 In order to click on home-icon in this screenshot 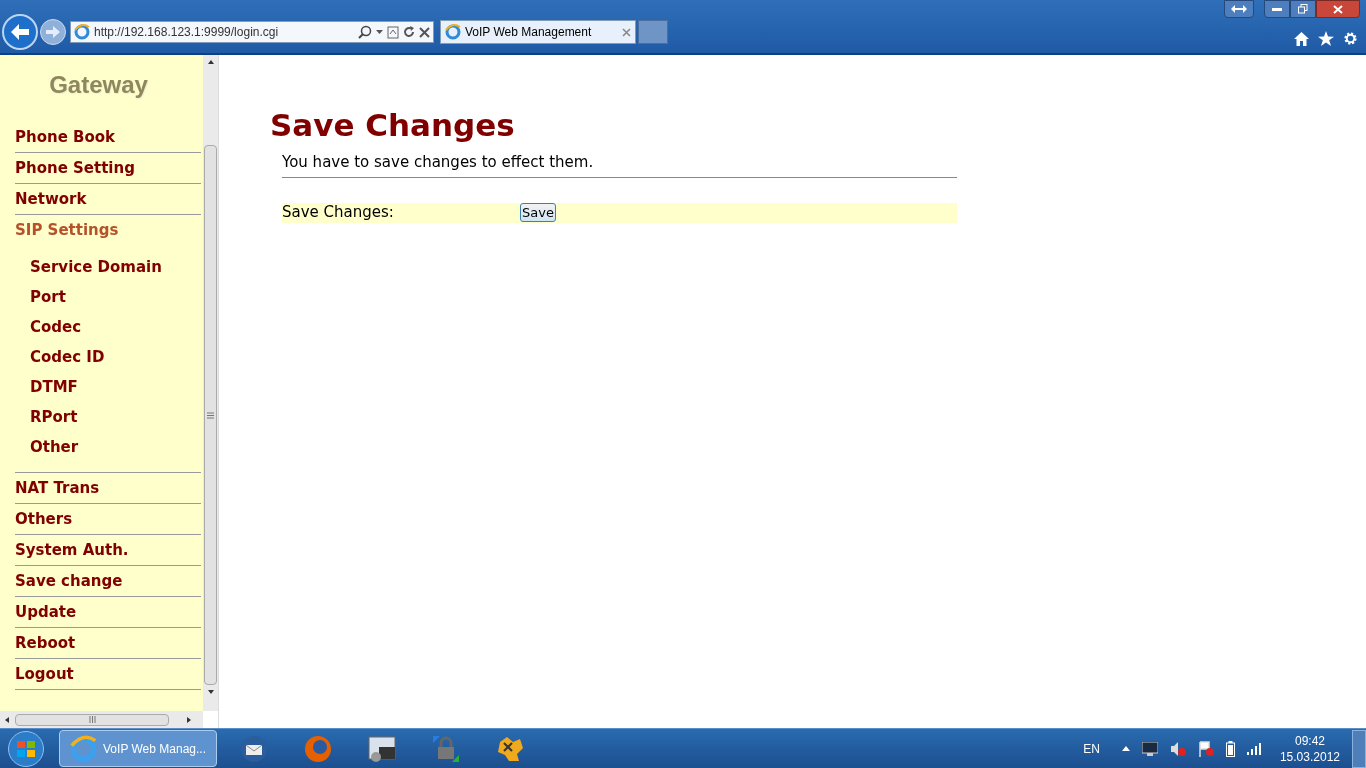, I will do `click(1301, 38)`.